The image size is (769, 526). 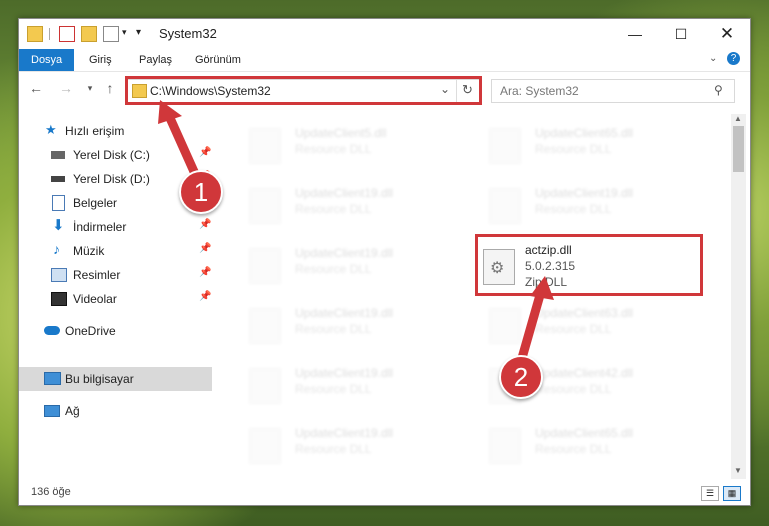 What do you see at coordinates (542, 288) in the screenshot?
I see `arrow-2-head` at bounding box center [542, 288].